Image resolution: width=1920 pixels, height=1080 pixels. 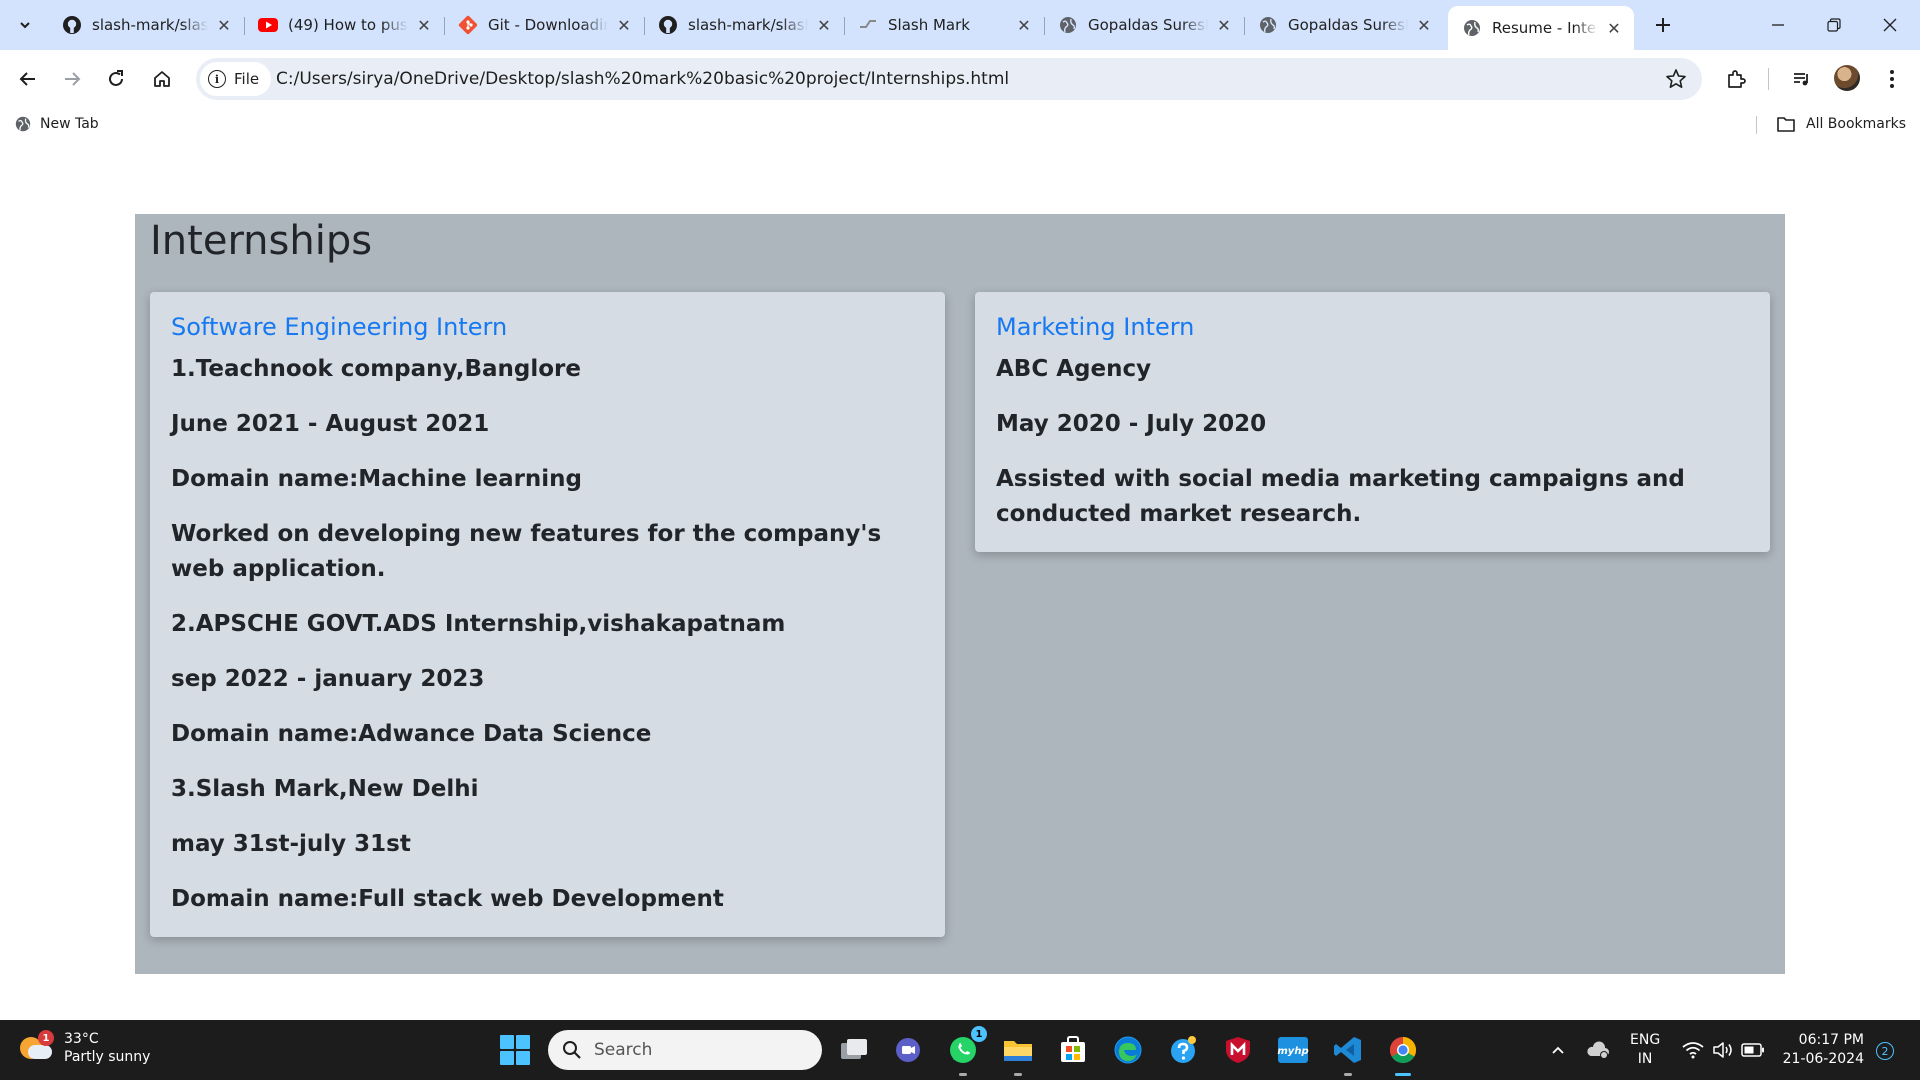 I want to click on mcafee-button, so click(x=1238, y=1050).